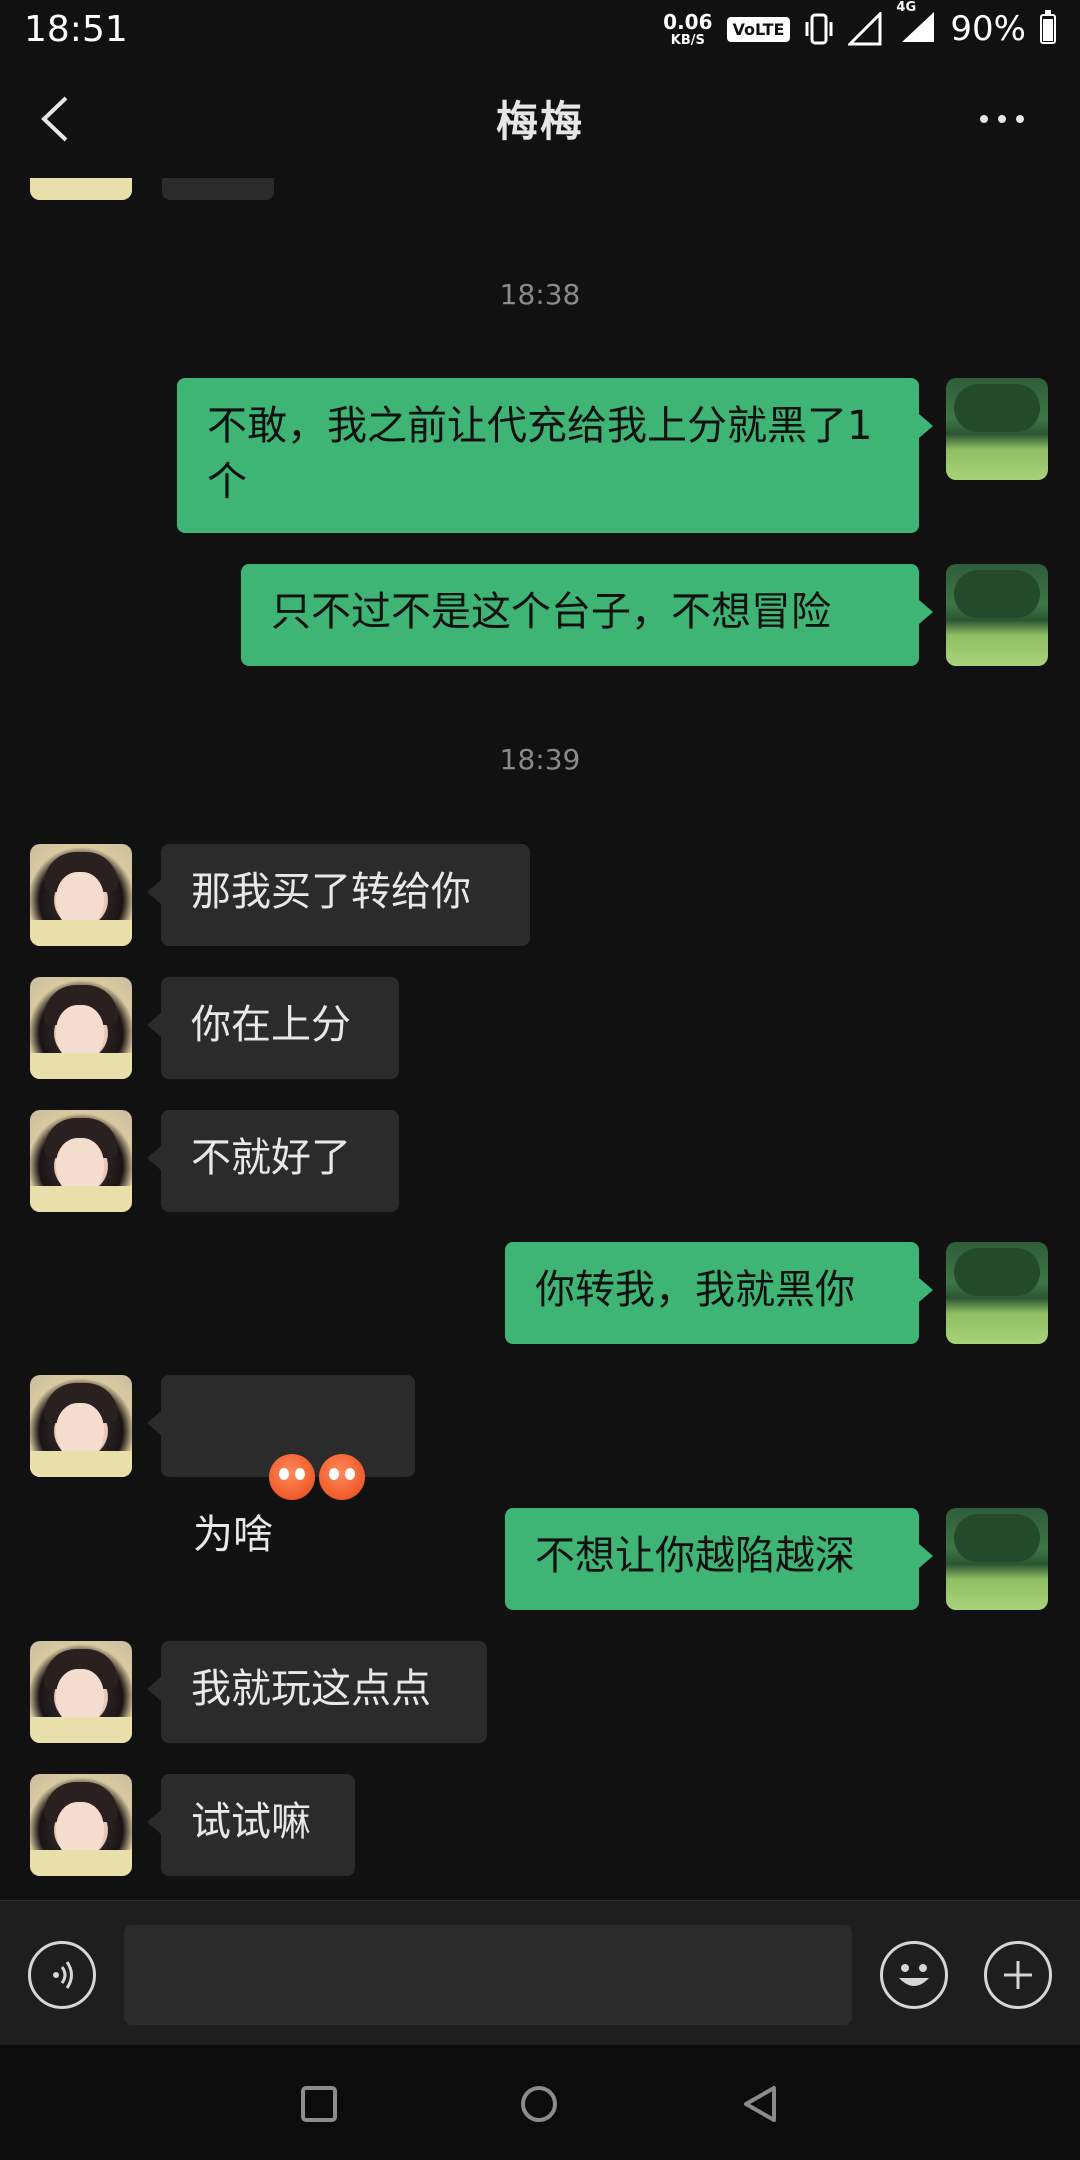 The width and height of the screenshot is (1080, 2160). I want to click on voice-icon, so click(62, 1975).